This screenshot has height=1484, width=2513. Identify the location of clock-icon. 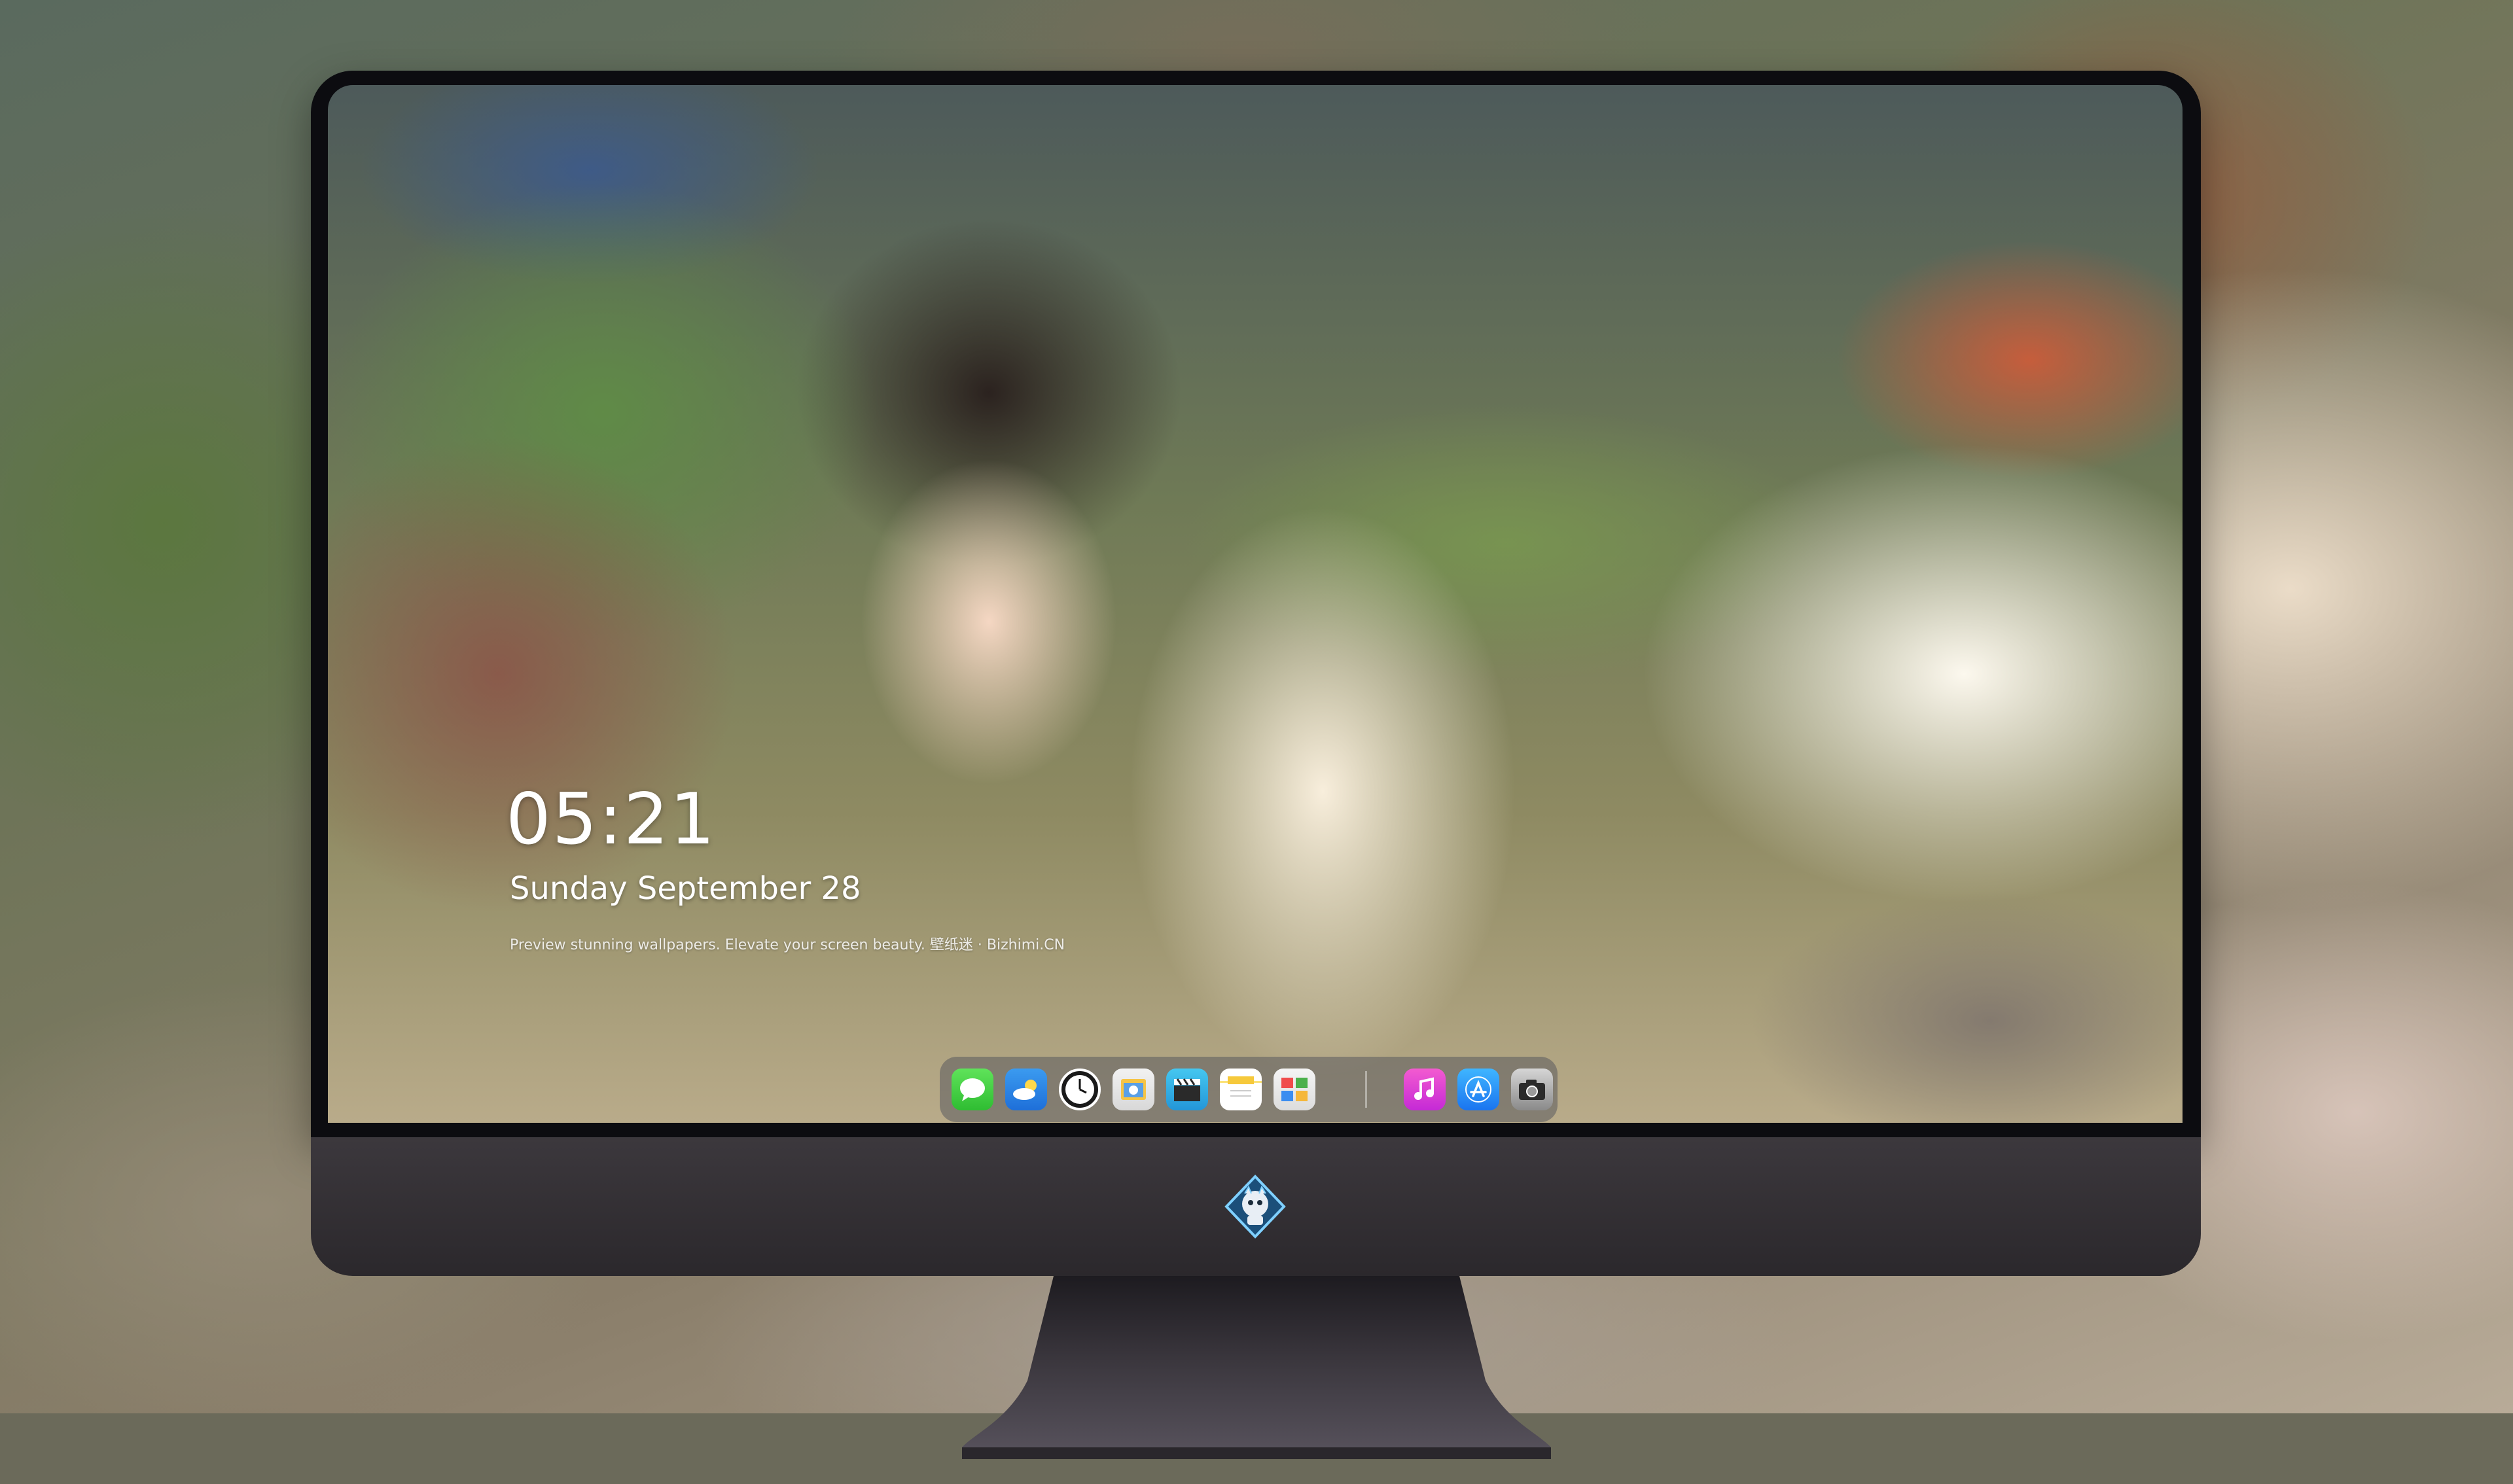
(1080, 1089).